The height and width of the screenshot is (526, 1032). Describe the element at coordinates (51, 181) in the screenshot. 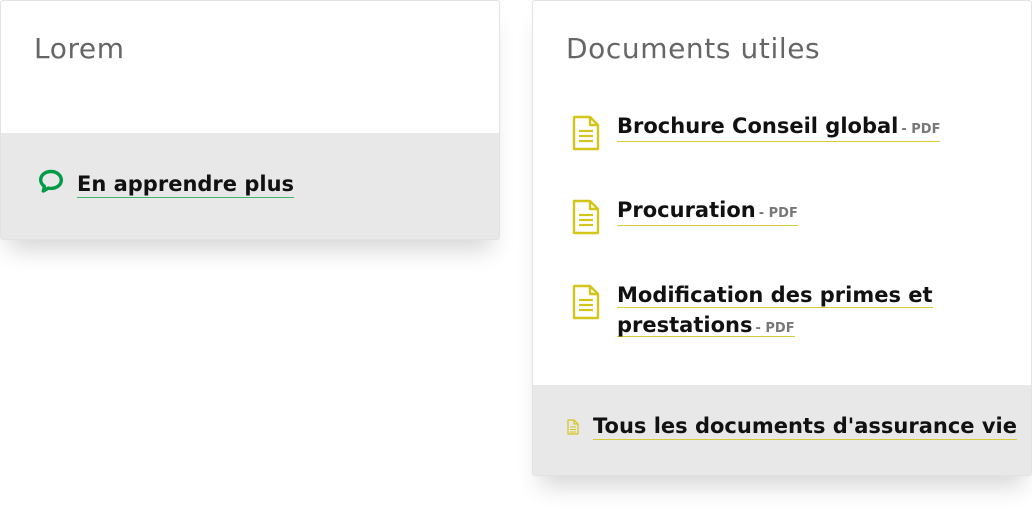

I see `chat-bubble-icon` at that location.